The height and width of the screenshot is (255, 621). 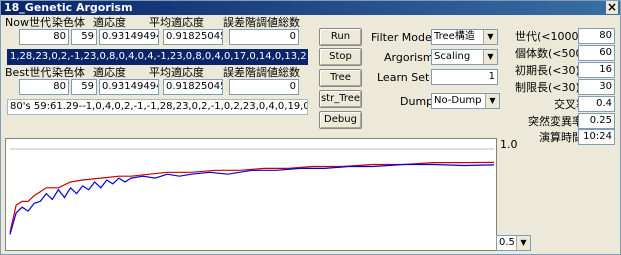 What do you see at coordinates (84, 87) in the screenshot?
I see `best-chromosome-field: 59` at bounding box center [84, 87].